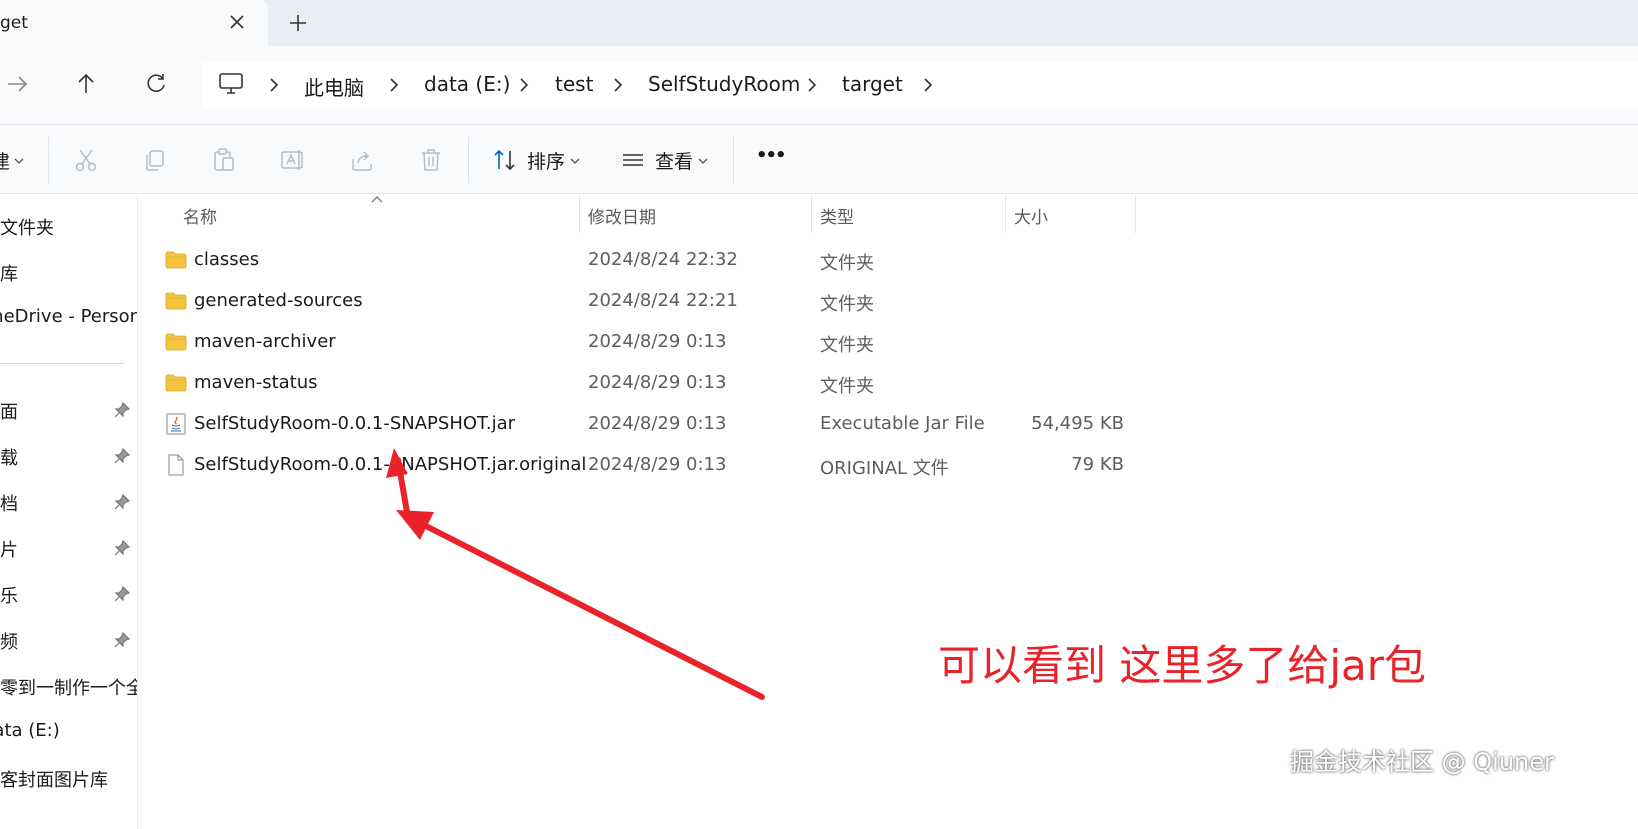 Image resolution: width=1638 pixels, height=829 pixels. What do you see at coordinates (86, 160) in the screenshot?
I see `cut-icon` at bounding box center [86, 160].